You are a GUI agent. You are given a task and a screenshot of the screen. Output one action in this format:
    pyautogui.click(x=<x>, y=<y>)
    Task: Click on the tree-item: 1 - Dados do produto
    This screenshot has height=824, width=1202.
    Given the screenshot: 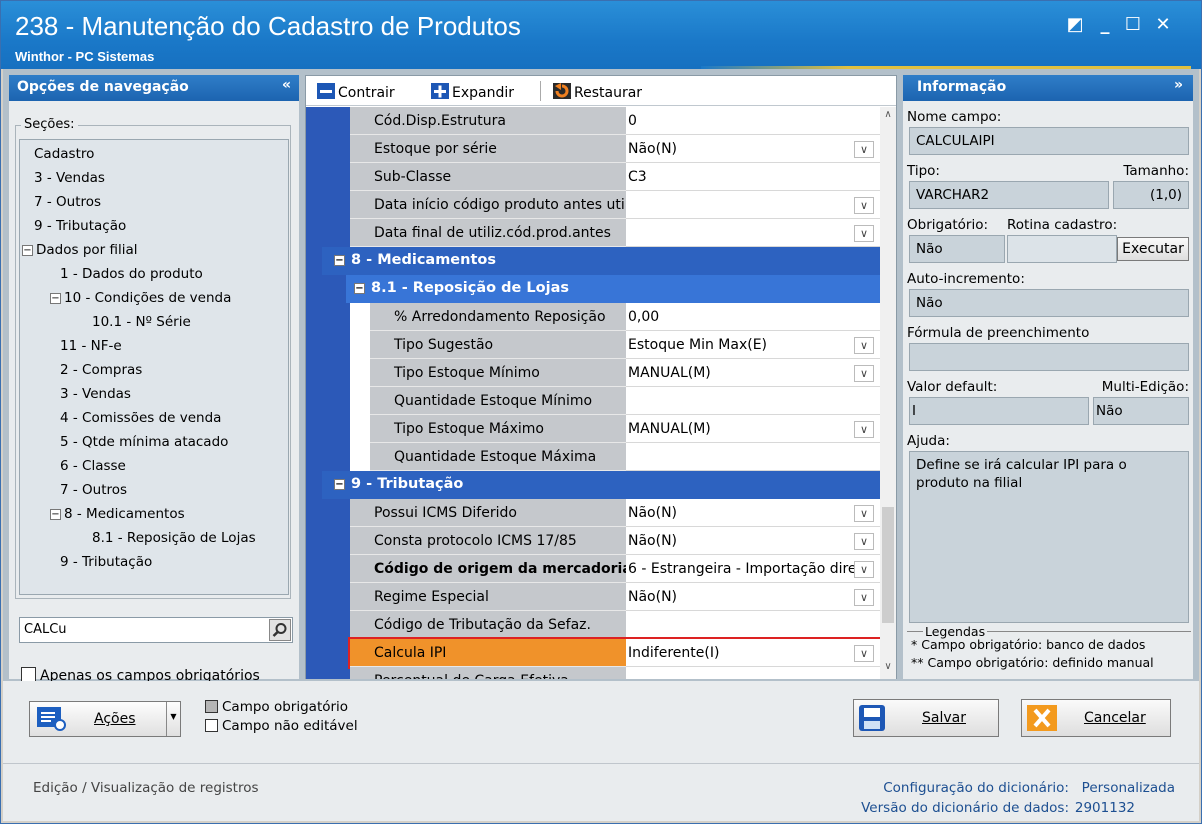 What is the action you would take?
    pyautogui.click(x=131, y=274)
    